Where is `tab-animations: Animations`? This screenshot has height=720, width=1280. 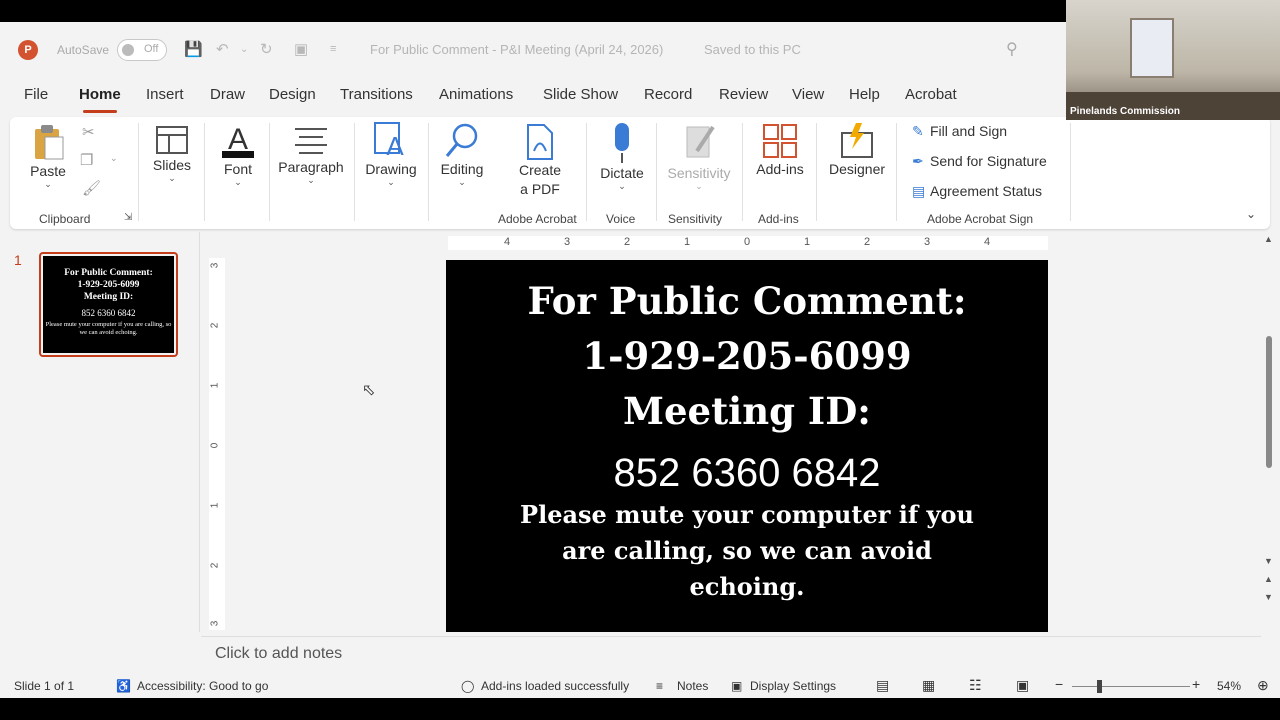
tab-animations: Animations is located at coordinates (476, 94).